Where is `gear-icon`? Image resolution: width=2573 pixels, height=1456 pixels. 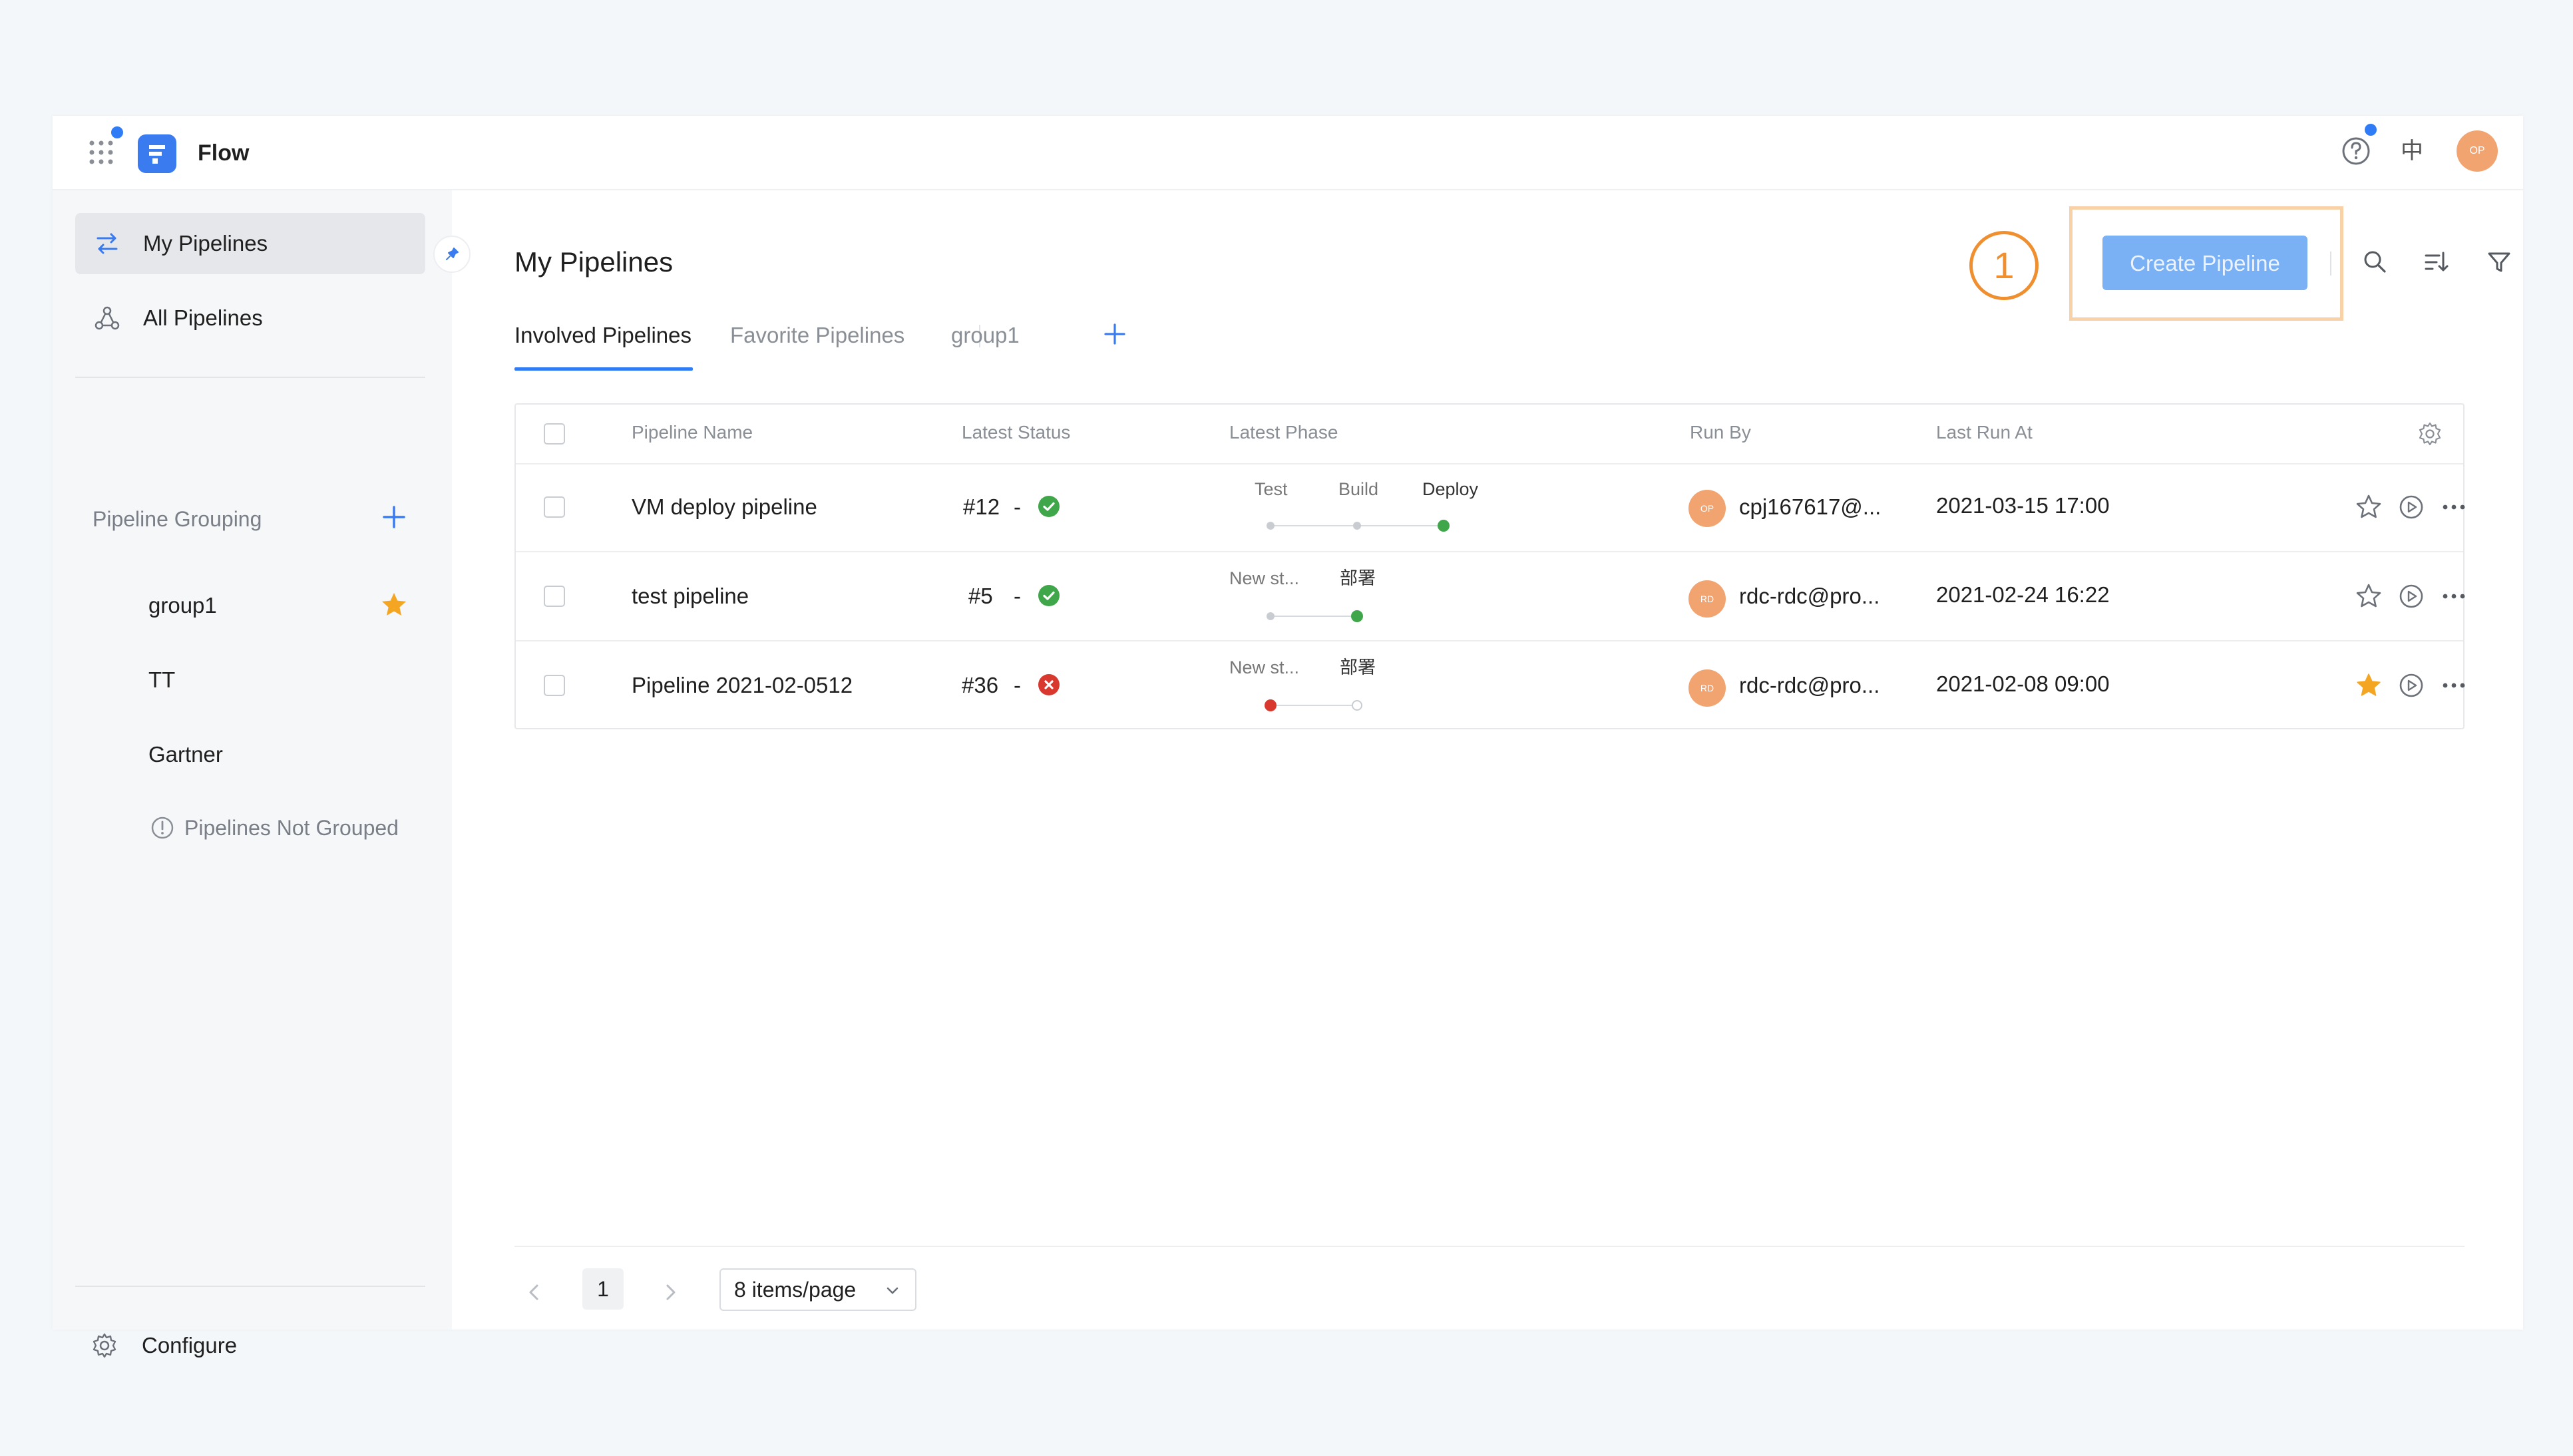 gear-icon is located at coordinates (104, 1346).